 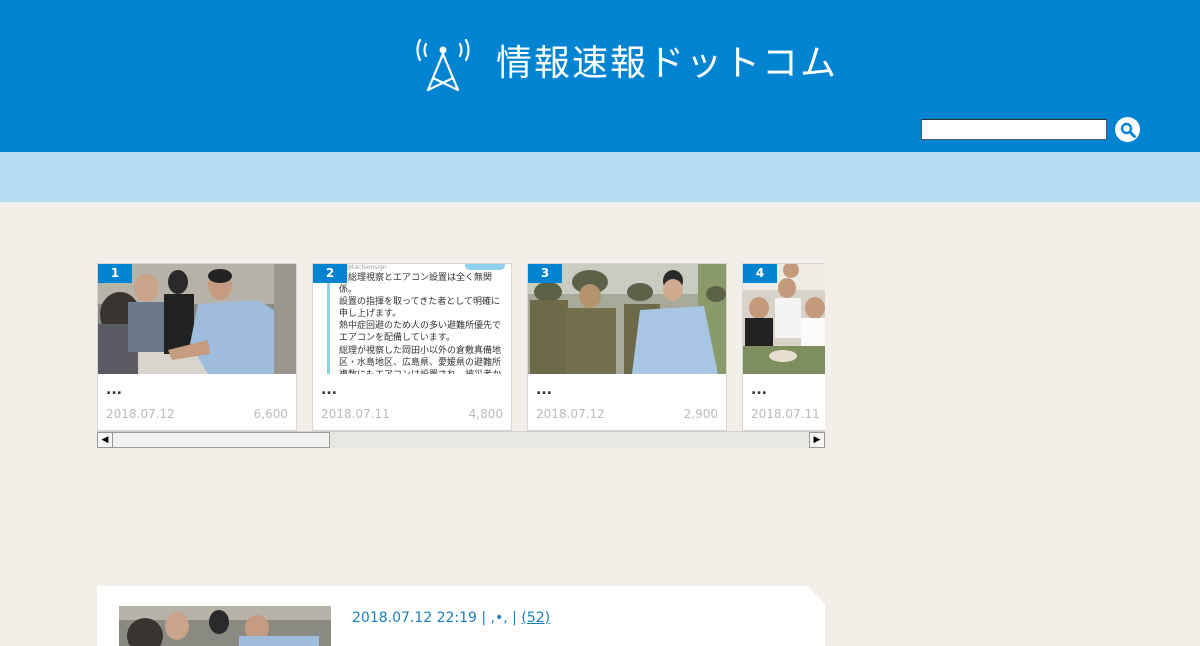 What do you see at coordinates (485, 267) in the screenshot?
I see `follow-pill` at bounding box center [485, 267].